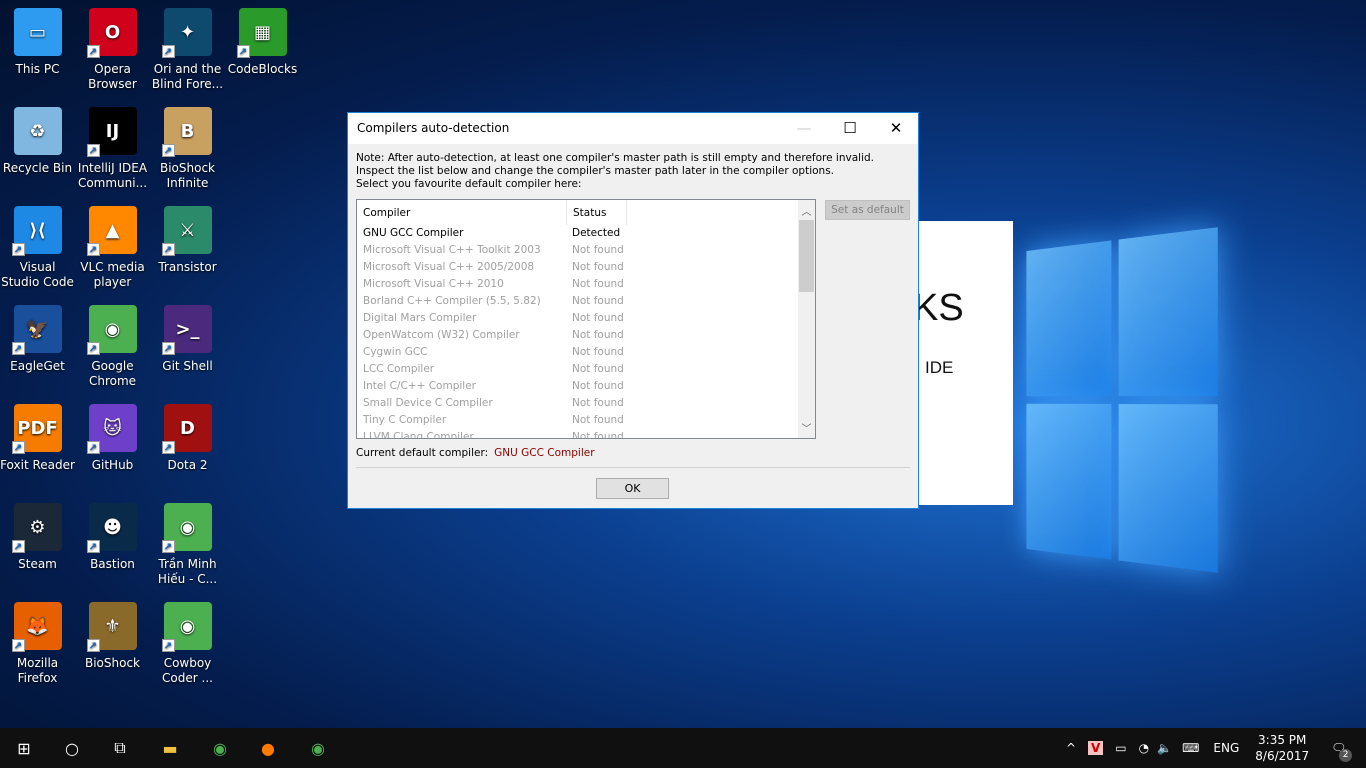  Describe the element at coordinates (112, 636) in the screenshot. I see `desktop-icon: ⚜ ↗ BioShock` at that location.